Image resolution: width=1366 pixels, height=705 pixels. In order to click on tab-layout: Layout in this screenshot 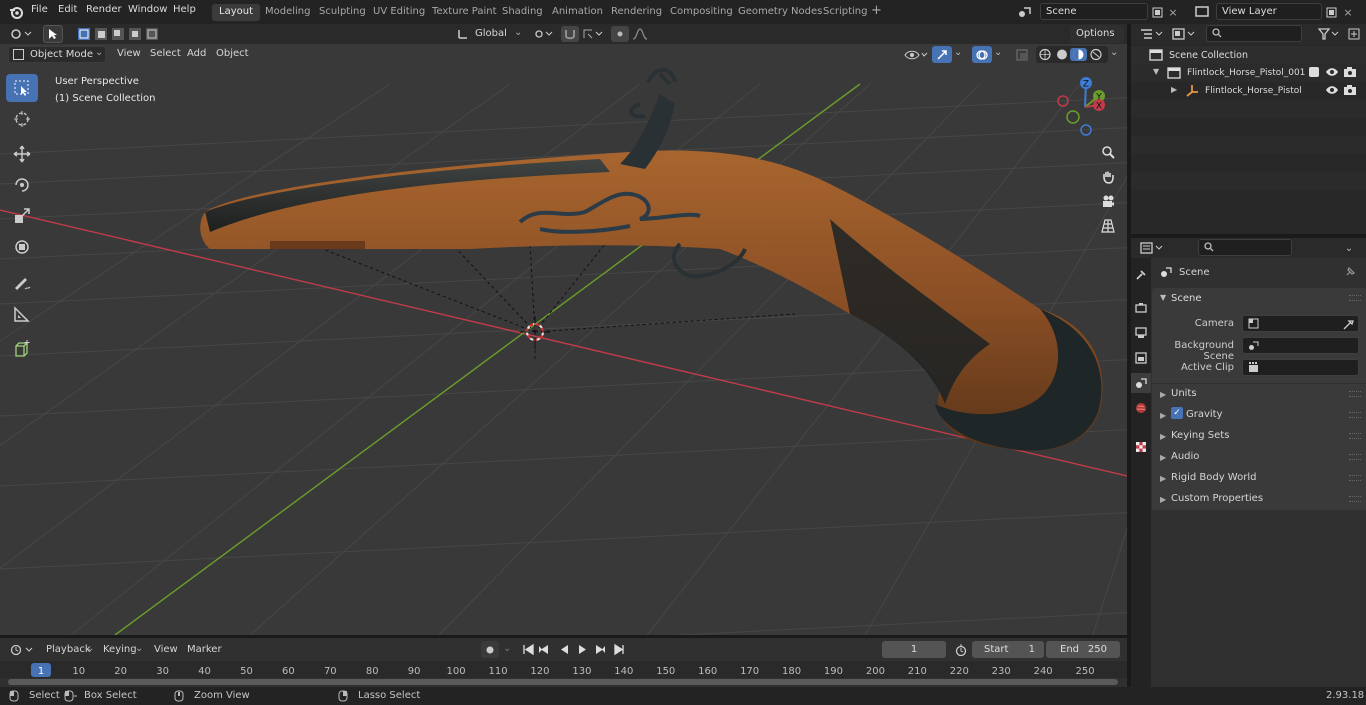, I will do `click(236, 12)`.